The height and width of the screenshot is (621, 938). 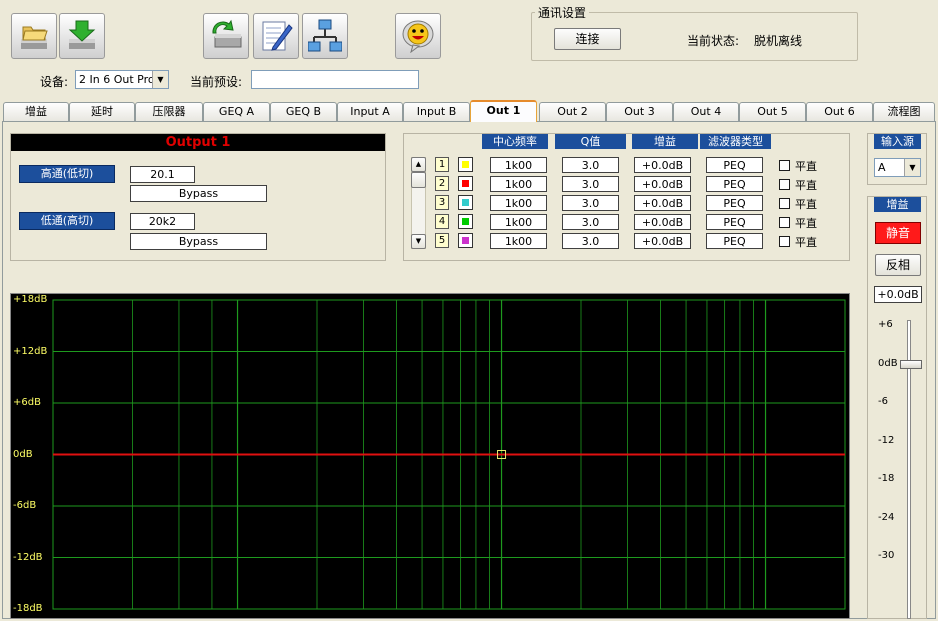 I want to click on preset-input, so click(x=335, y=79).